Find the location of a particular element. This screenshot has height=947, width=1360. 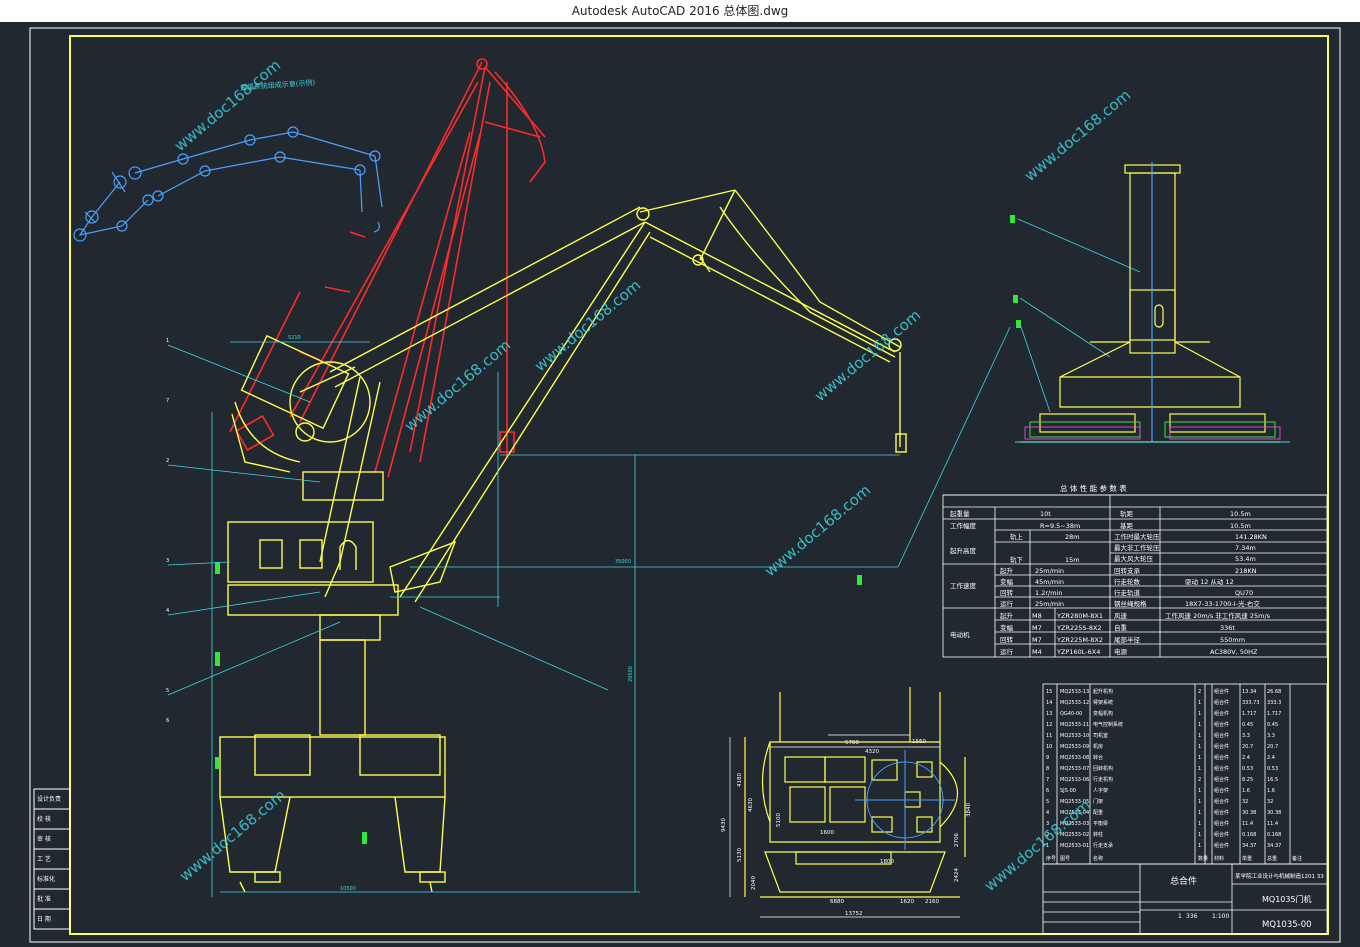

parts-cell: 司机室 is located at coordinates (1100, 735).